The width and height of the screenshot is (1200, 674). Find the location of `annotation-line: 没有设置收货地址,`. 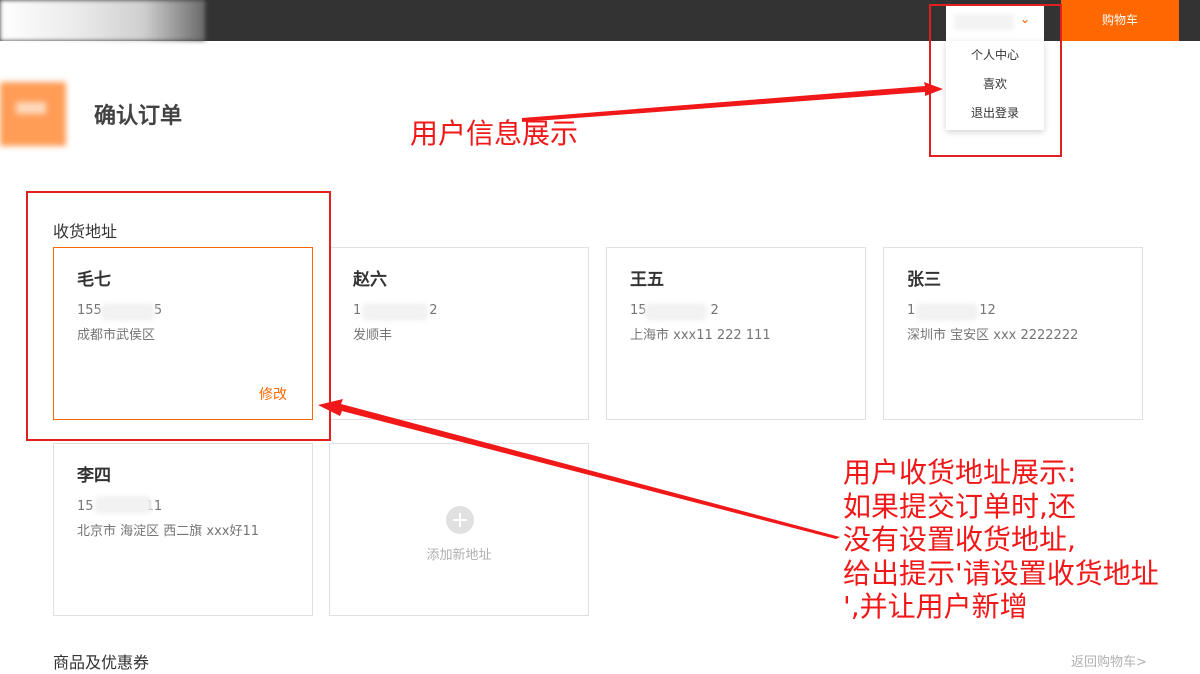

annotation-line: 没有设置收货地址, is located at coordinates (959, 540).